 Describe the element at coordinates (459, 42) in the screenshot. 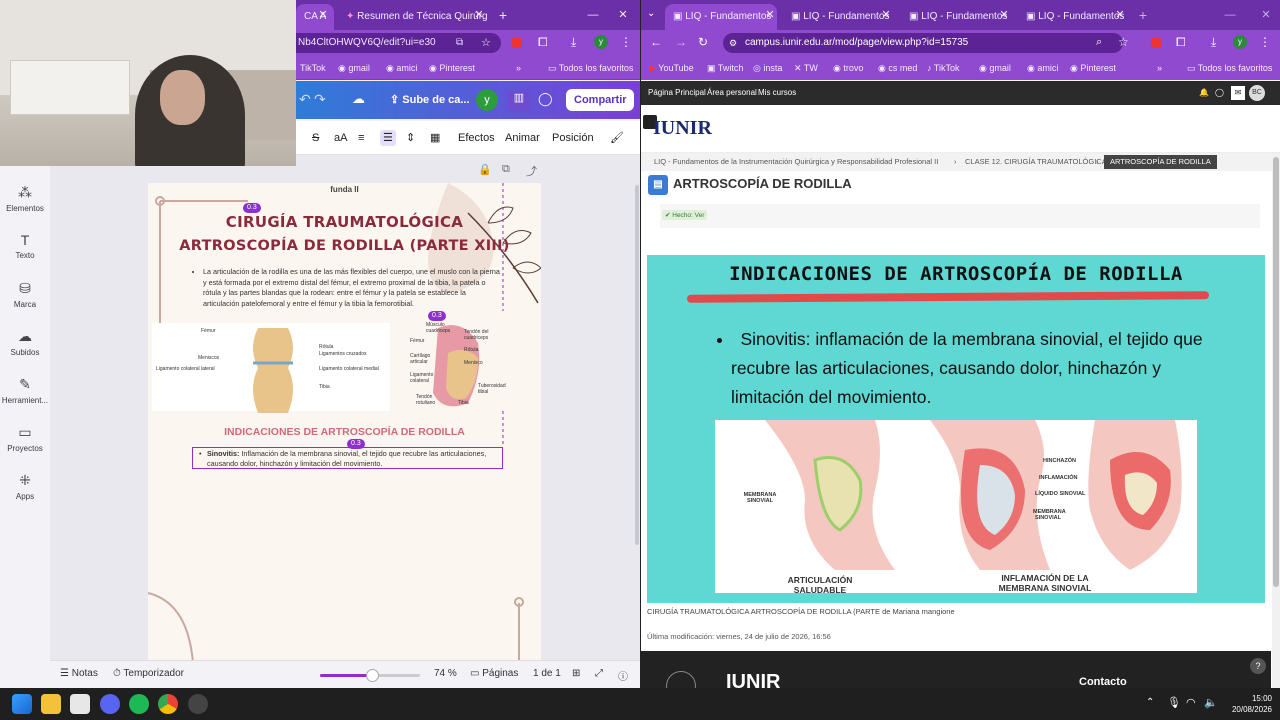

I see `cast-icon: ⧉` at that location.